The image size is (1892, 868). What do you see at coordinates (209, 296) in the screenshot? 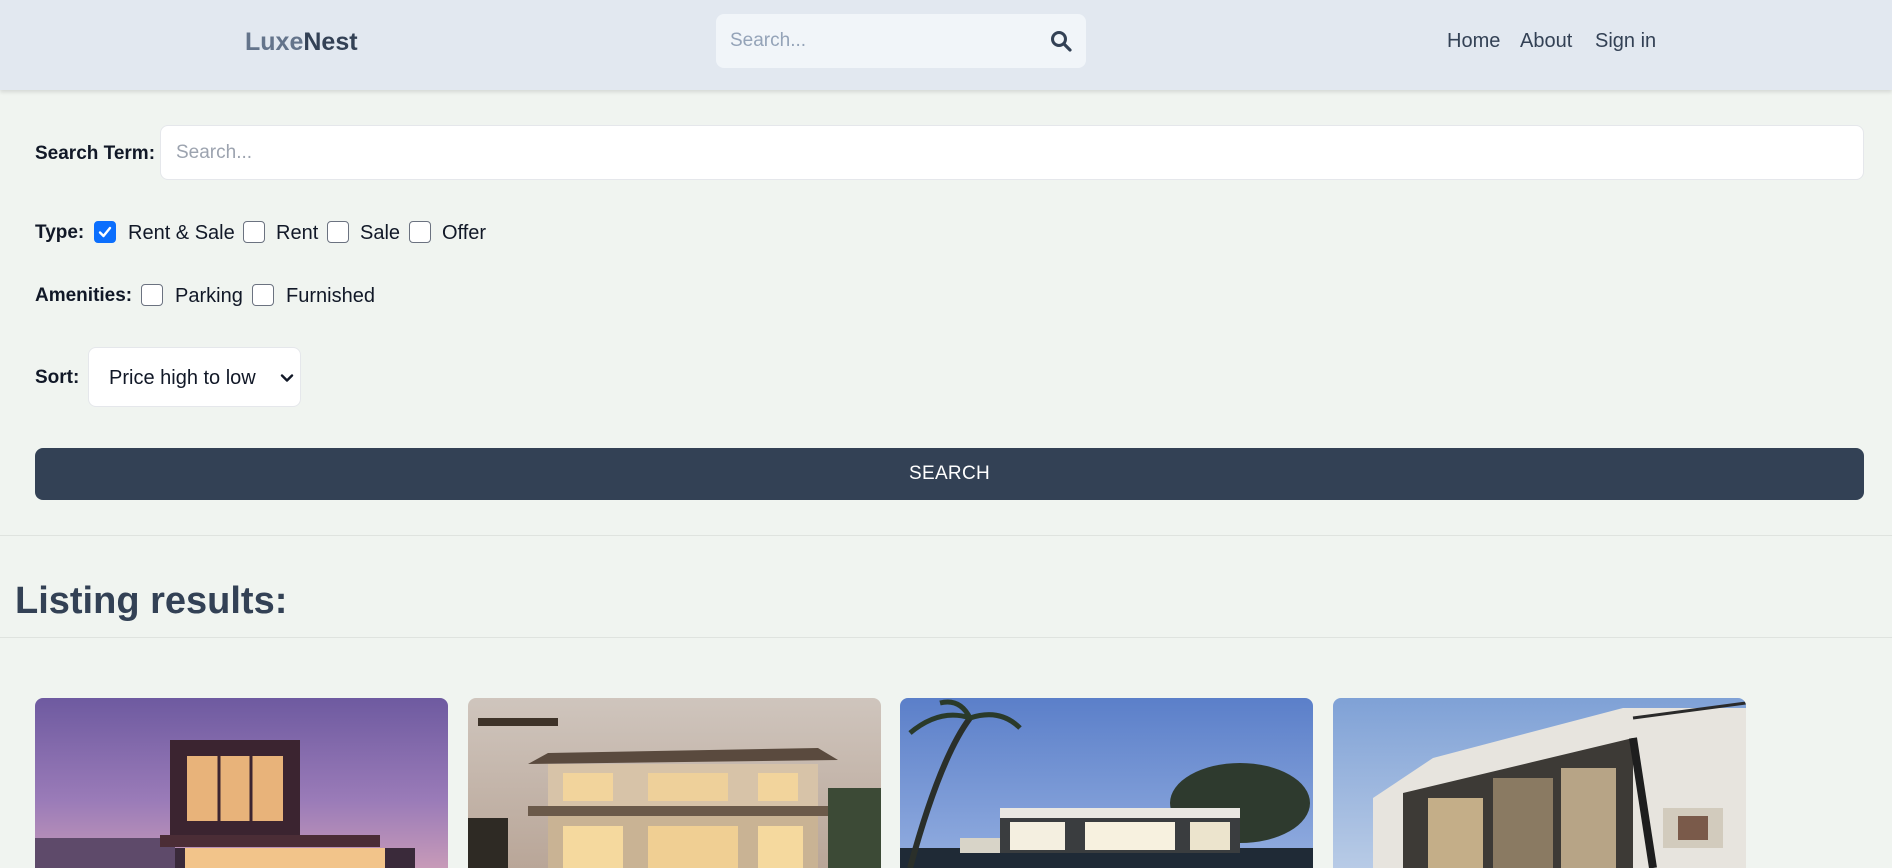
I see `amenity-option-label: Parking` at bounding box center [209, 296].